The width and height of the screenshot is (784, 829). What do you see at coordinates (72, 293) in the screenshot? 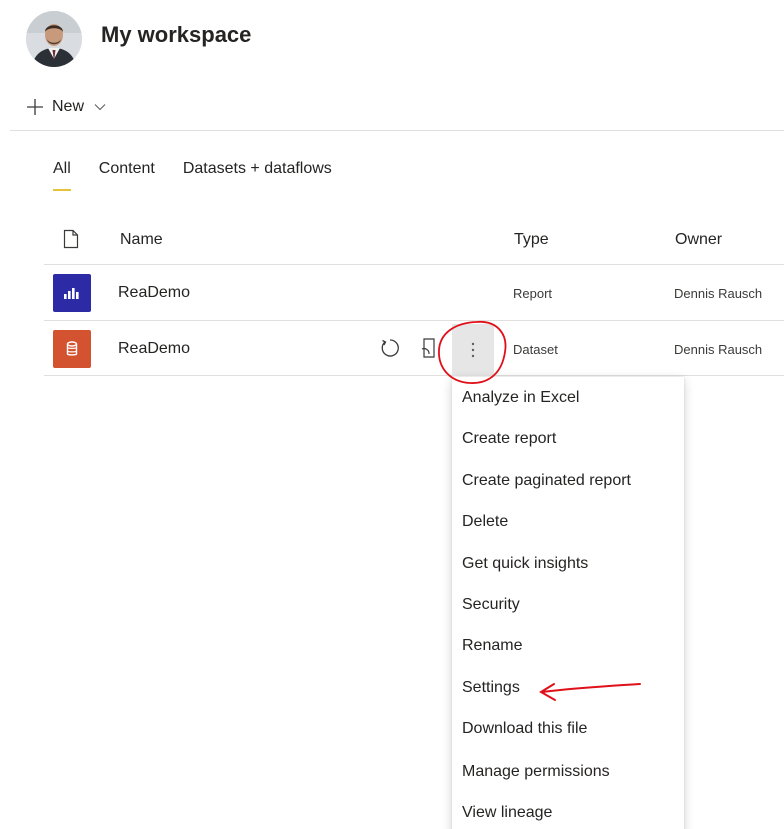
I see `report-icon` at bounding box center [72, 293].